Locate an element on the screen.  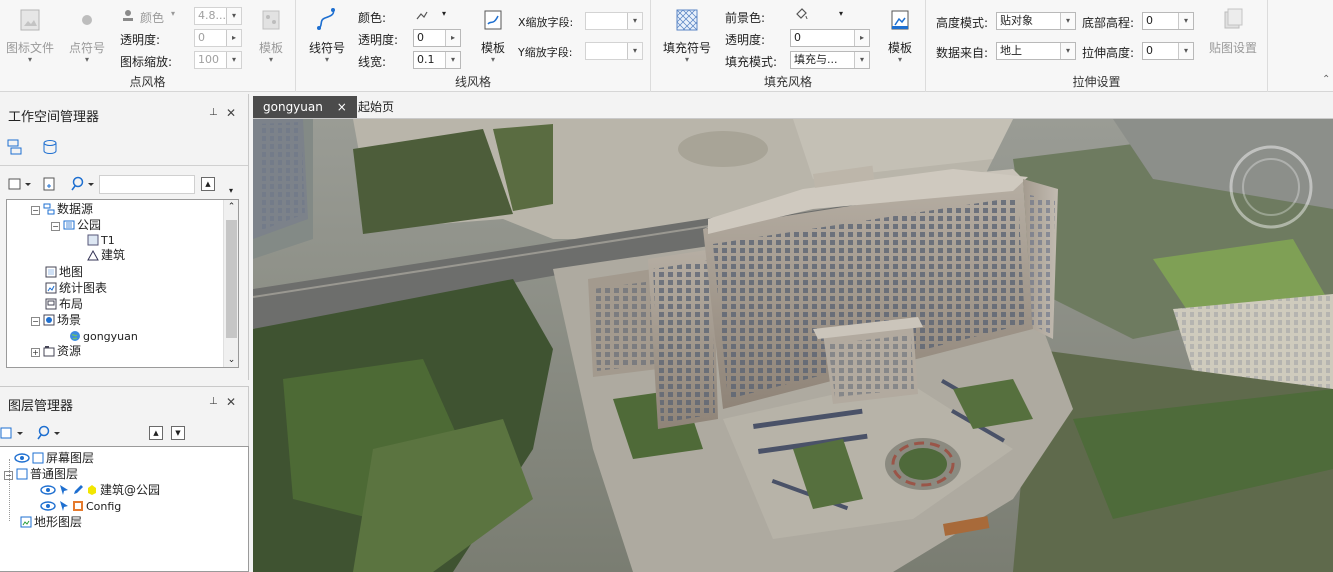
workspace-tree-scrollbar: ⌃ ⌄ is located at coordinates (230, 283).